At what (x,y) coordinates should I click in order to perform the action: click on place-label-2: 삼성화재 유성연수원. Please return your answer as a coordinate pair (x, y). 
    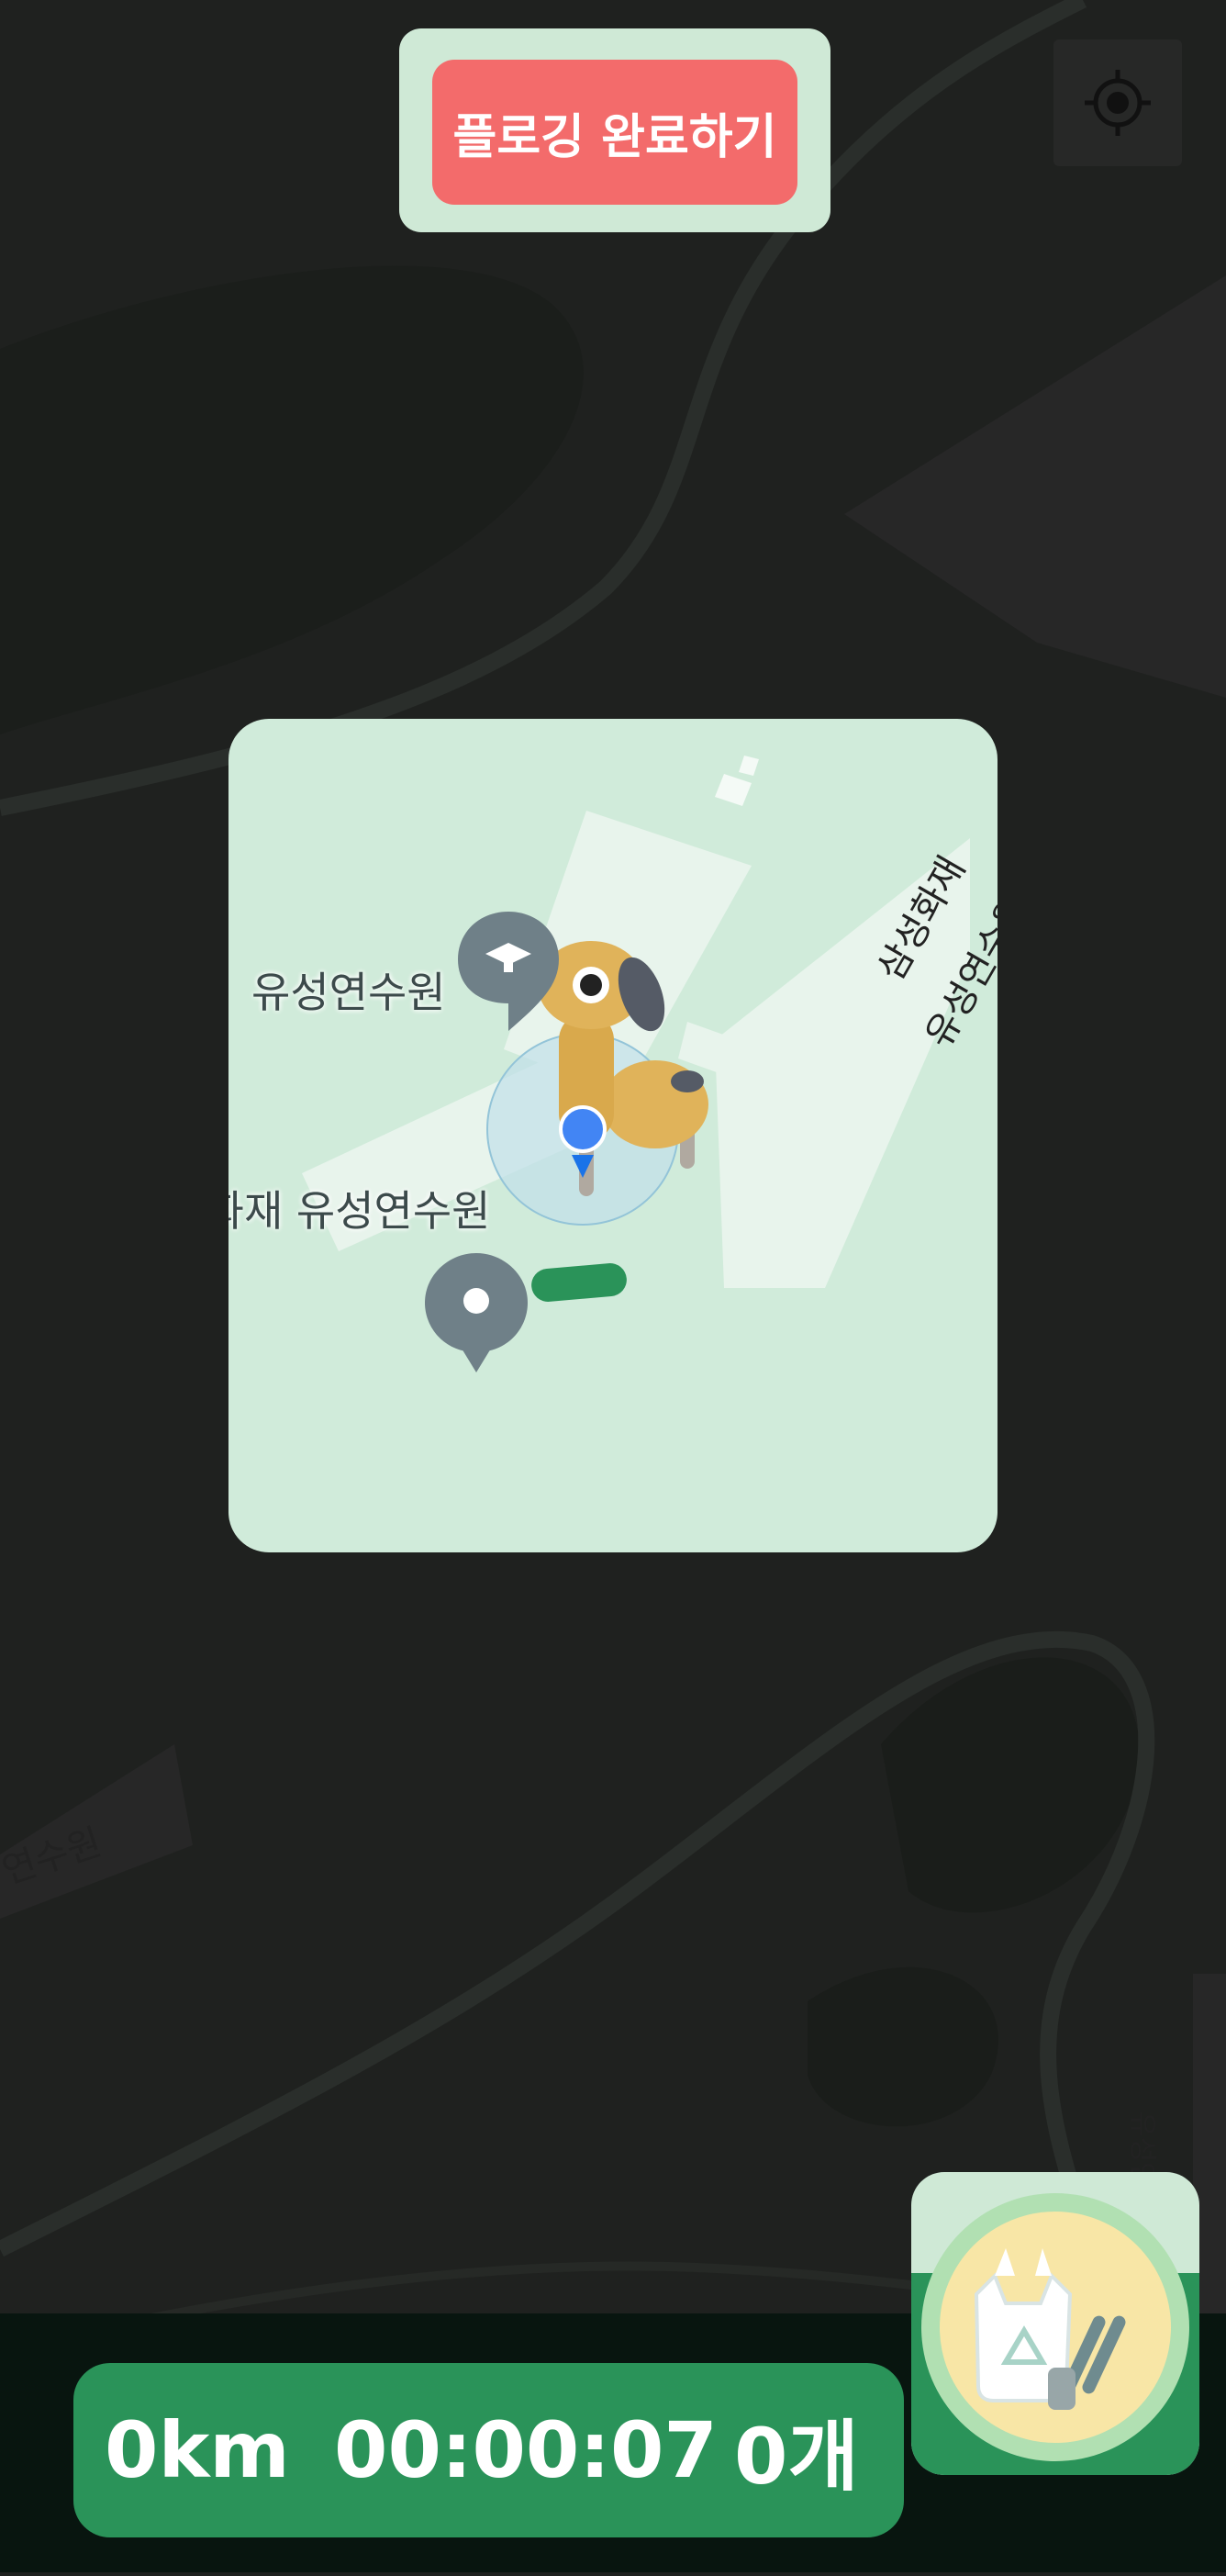
    Looking at the image, I should click on (359, 1211).